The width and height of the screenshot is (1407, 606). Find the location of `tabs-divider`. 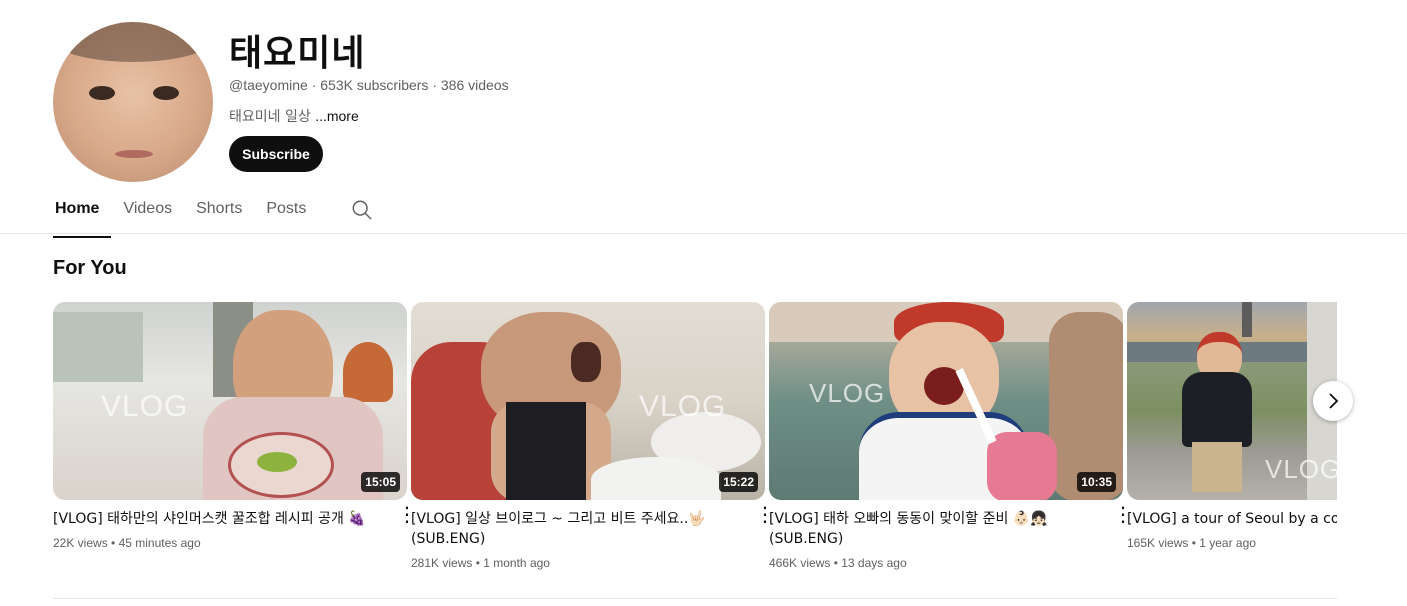

tabs-divider is located at coordinates (703, 233).